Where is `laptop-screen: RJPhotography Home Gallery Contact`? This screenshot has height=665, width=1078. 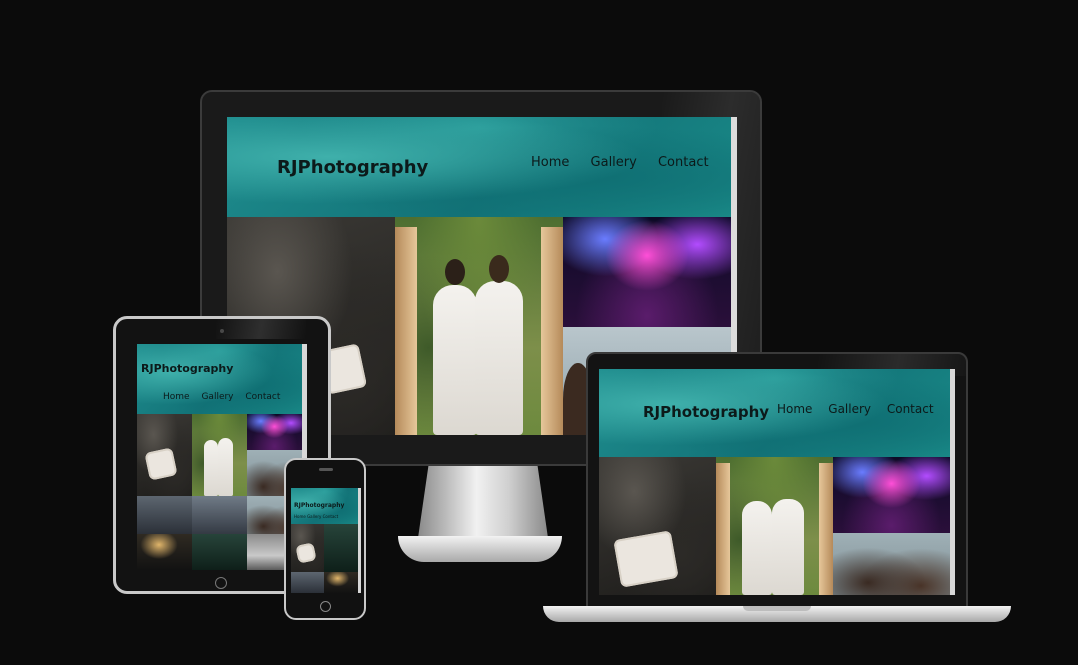 laptop-screen: RJPhotography Home Gallery Contact is located at coordinates (777, 482).